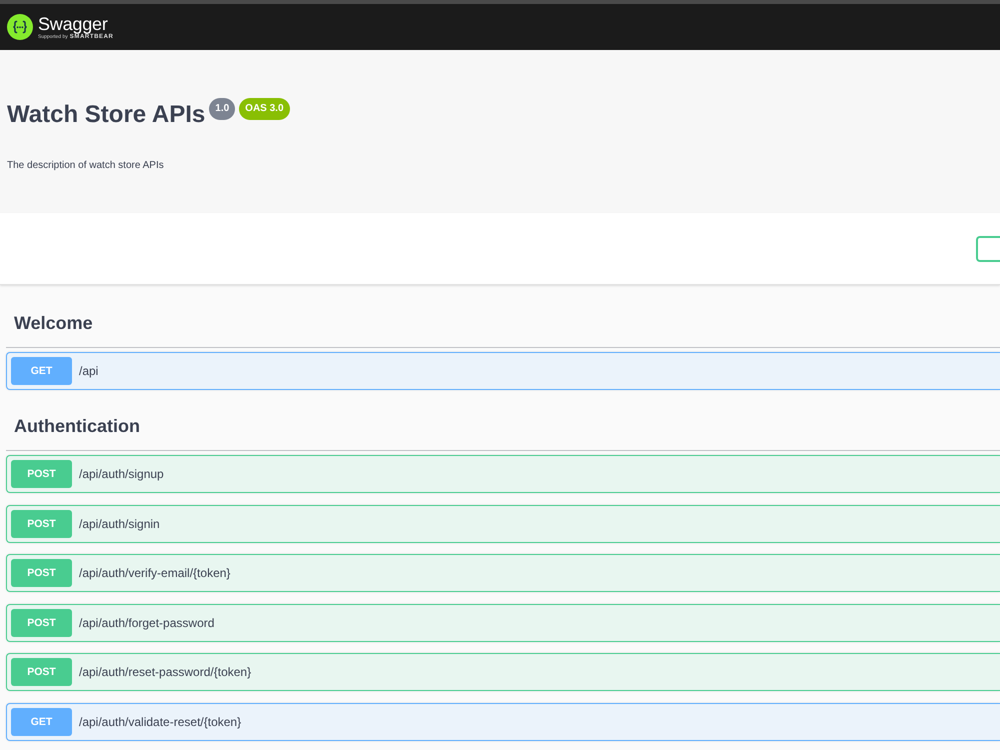  What do you see at coordinates (503, 523) in the screenshot?
I see `operation-row: POST /api/auth/signin` at bounding box center [503, 523].